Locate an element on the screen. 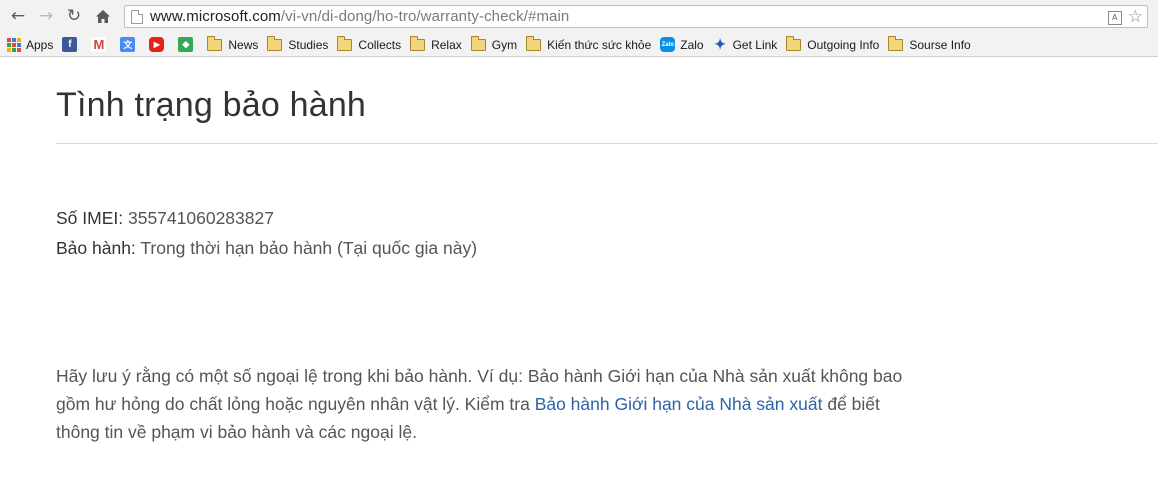 The width and height of the screenshot is (1158, 491). bookmark-sourse-info: Sourse Info is located at coordinates (929, 43).